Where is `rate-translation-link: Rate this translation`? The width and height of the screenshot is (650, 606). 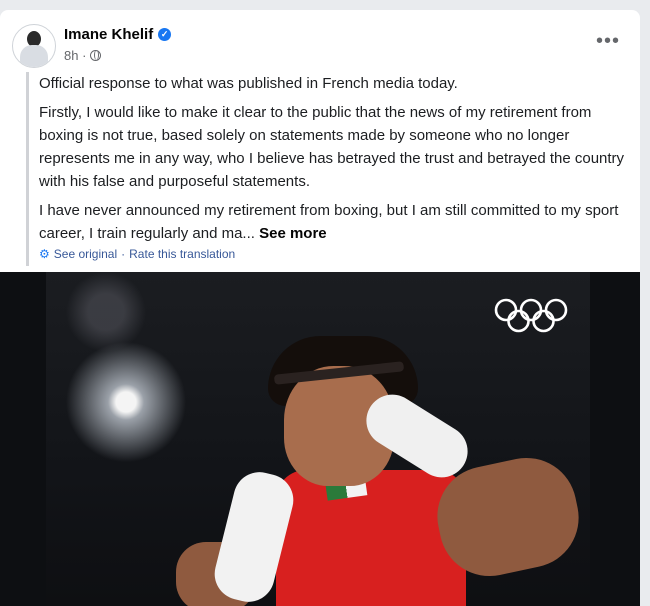 rate-translation-link: Rate this translation is located at coordinates (182, 254).